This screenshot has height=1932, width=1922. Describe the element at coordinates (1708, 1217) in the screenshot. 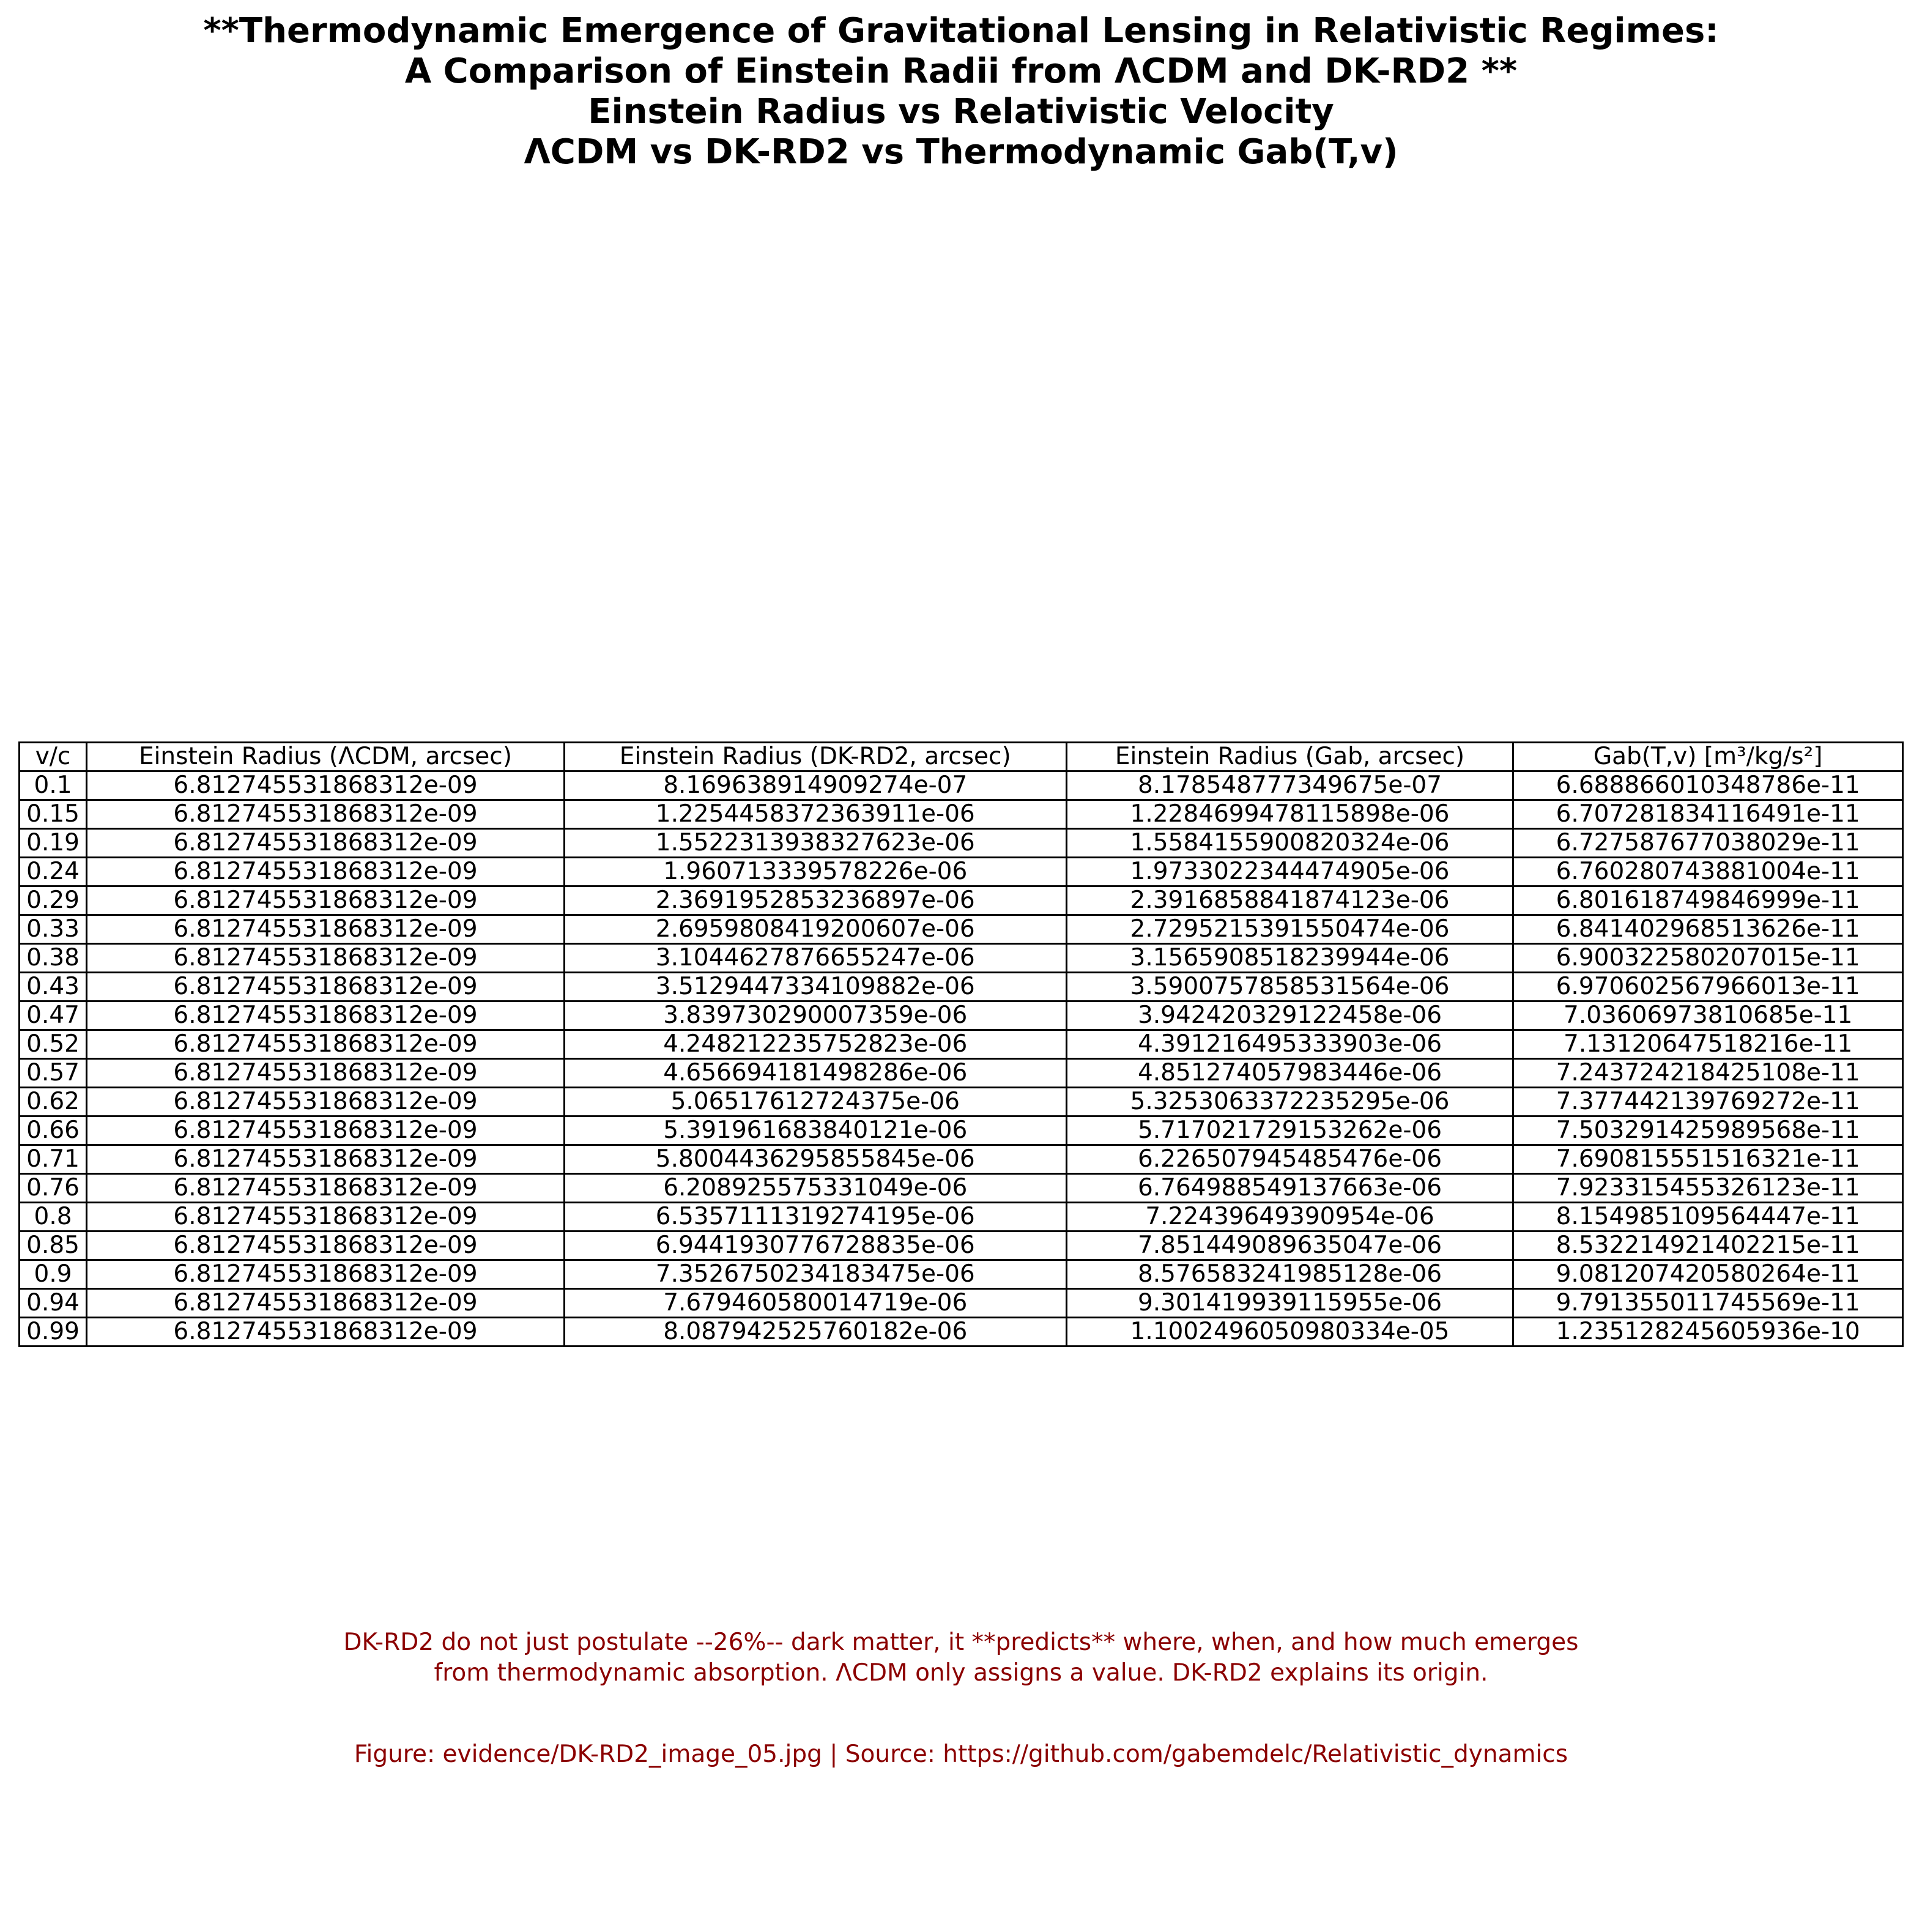

I see `cell-gab: 8.154985109564447e-11` at that location.